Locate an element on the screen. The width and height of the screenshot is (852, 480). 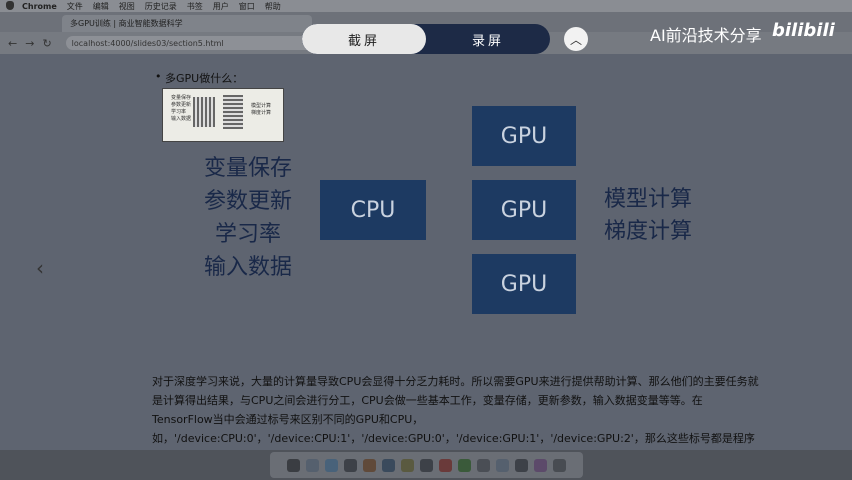
bilibili-logo: bilibili is located at coordinates (803, 30).